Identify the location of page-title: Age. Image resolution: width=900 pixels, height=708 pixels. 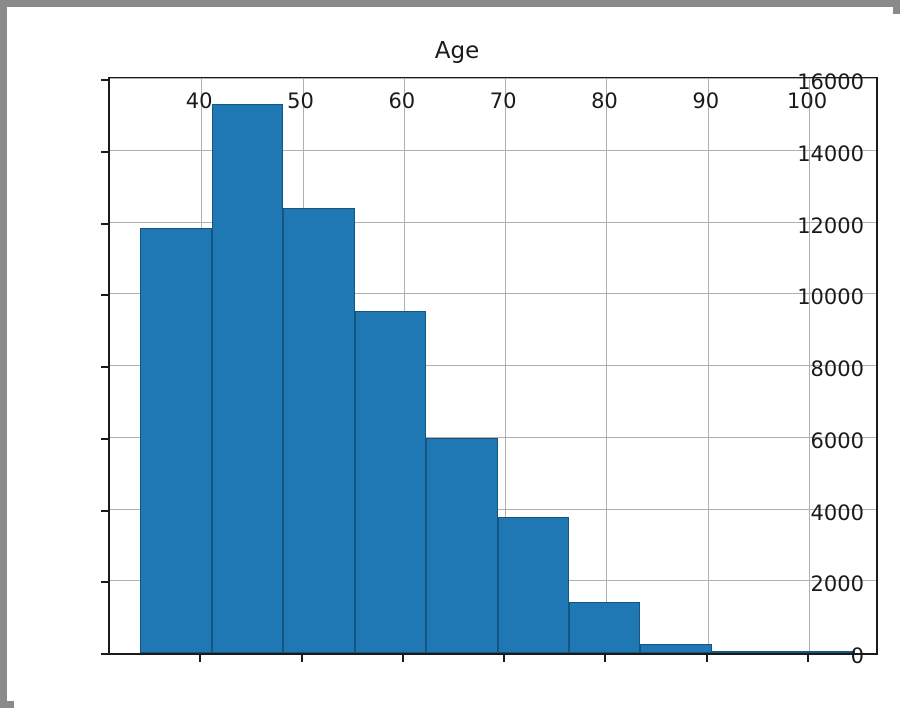
(457, 51).